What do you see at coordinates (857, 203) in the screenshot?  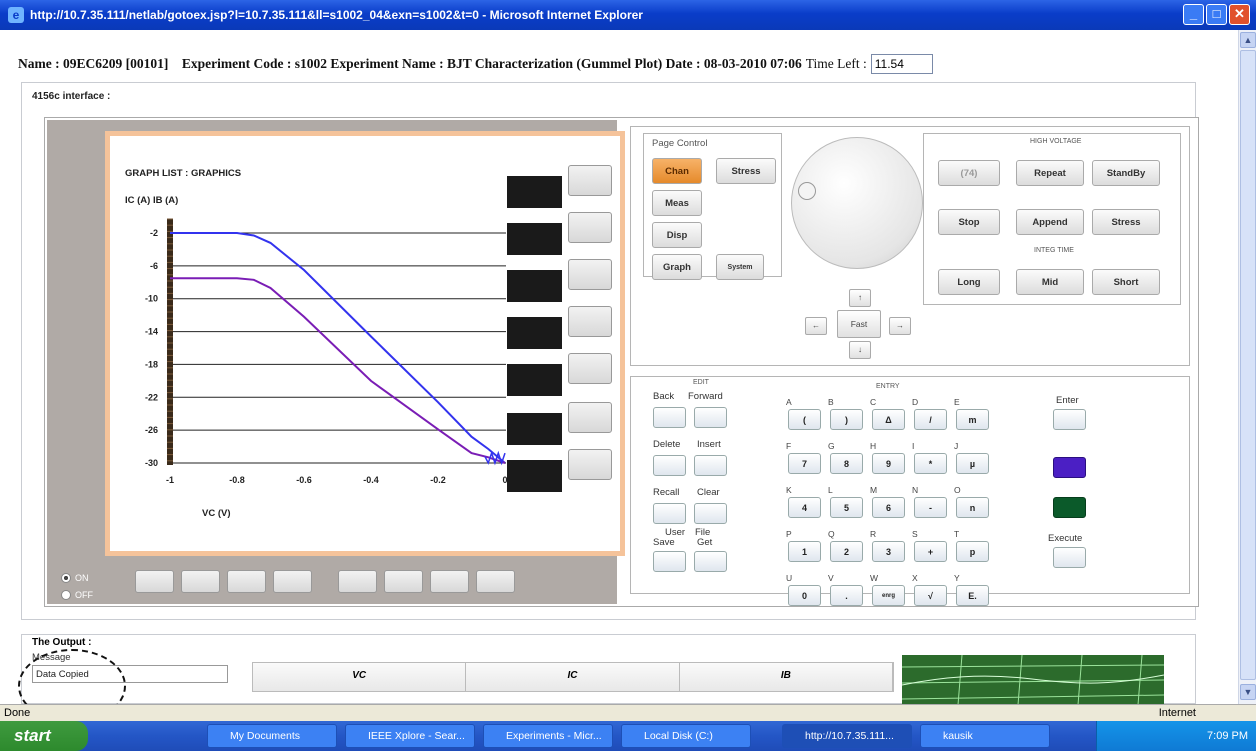 I see `rotary-knob` at bounding box center [857, 203].